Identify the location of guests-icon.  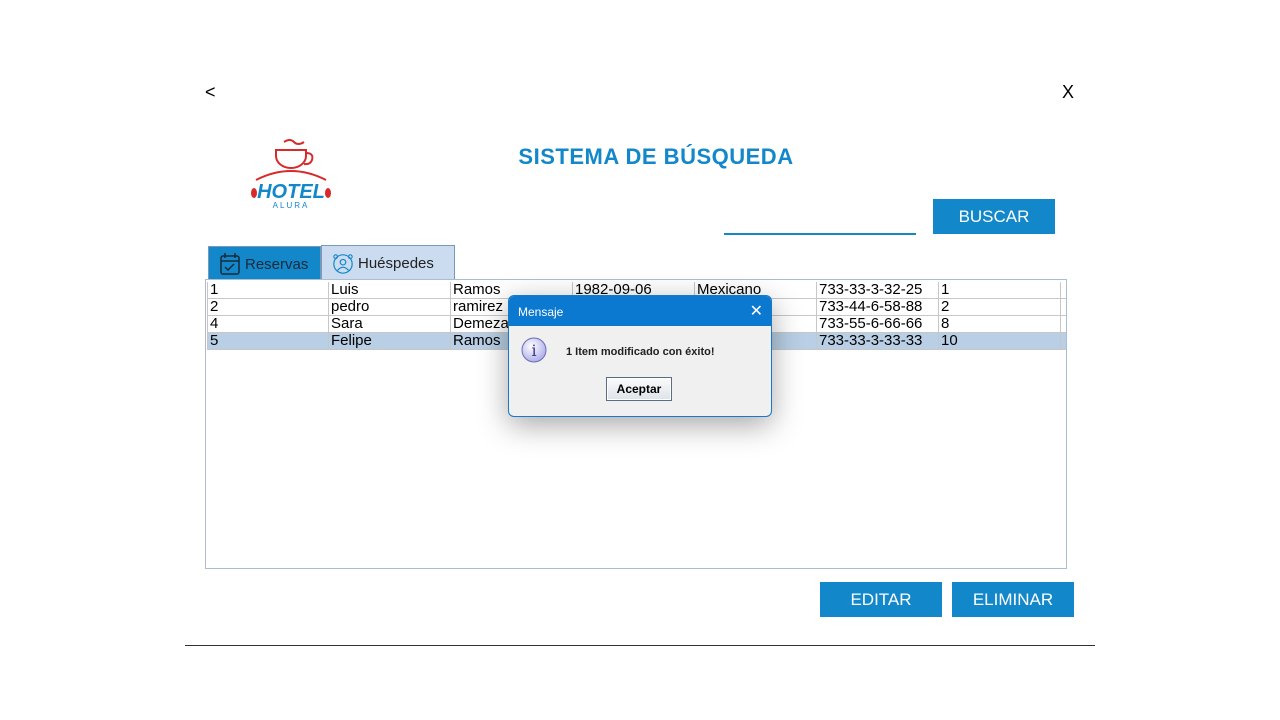
(343, 263).